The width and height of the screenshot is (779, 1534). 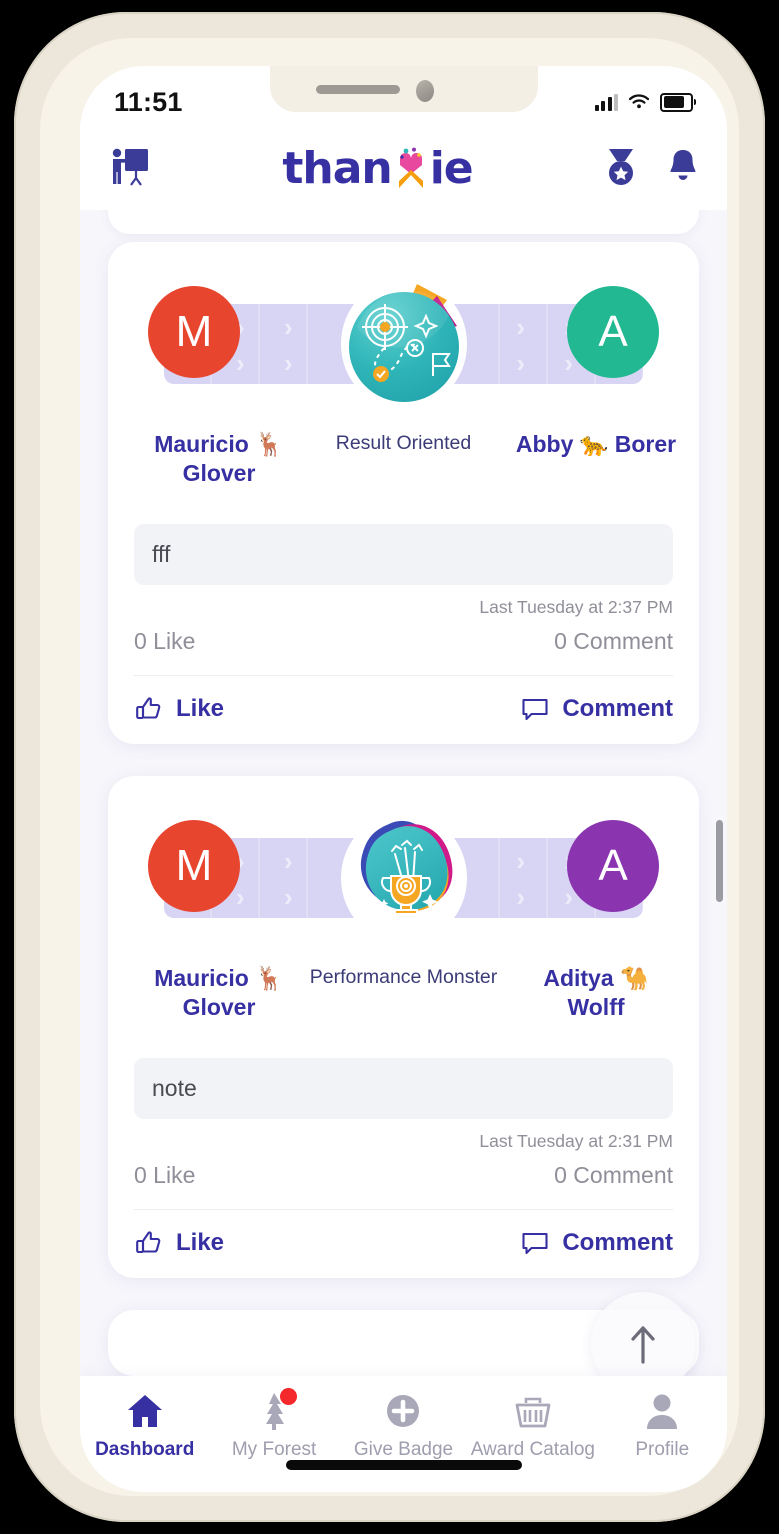 What do you see at coordinates (403, 554) in the screenshot?
I see `recognition-note: fff` at bounding box center [403, 554].